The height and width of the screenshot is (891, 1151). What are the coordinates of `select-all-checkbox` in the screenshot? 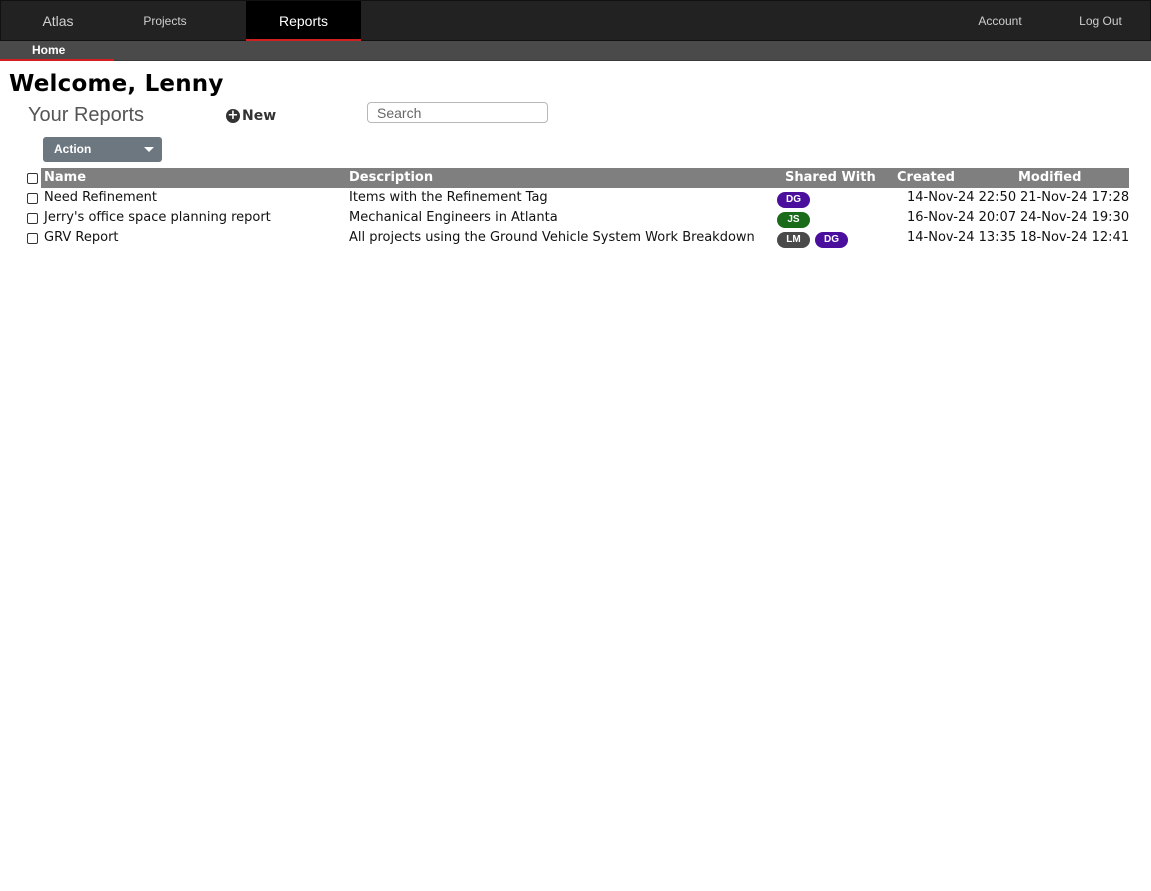 It's located at (32, 178).